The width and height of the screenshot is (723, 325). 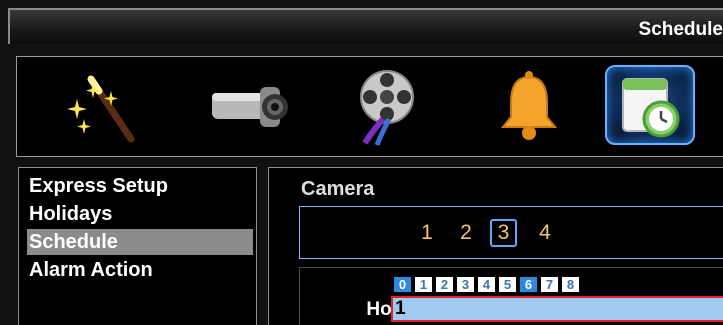 What do you see at coordinates (528, 284) in the screenshot?
I see `hour-header-6: 6` at bounding box center [528, 284].